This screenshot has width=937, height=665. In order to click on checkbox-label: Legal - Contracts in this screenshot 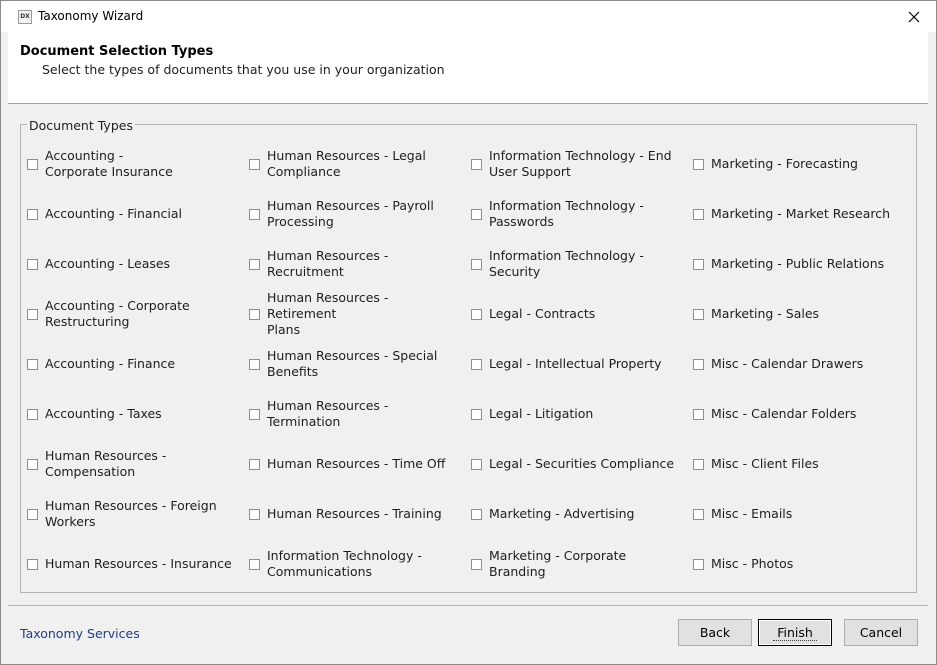, I will do `click(542, 313)`.